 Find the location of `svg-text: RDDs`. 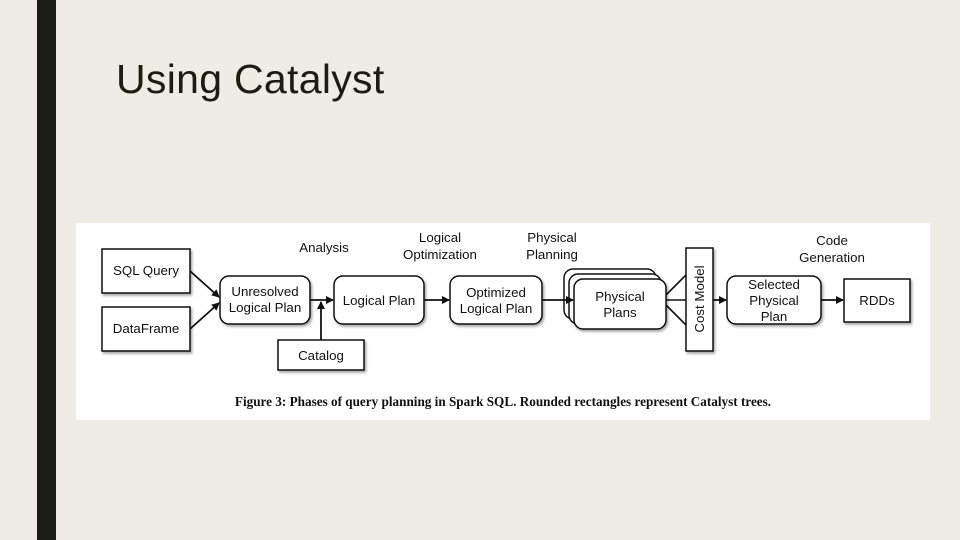

svg-text: RDDs is located at coordinates (877, 300).